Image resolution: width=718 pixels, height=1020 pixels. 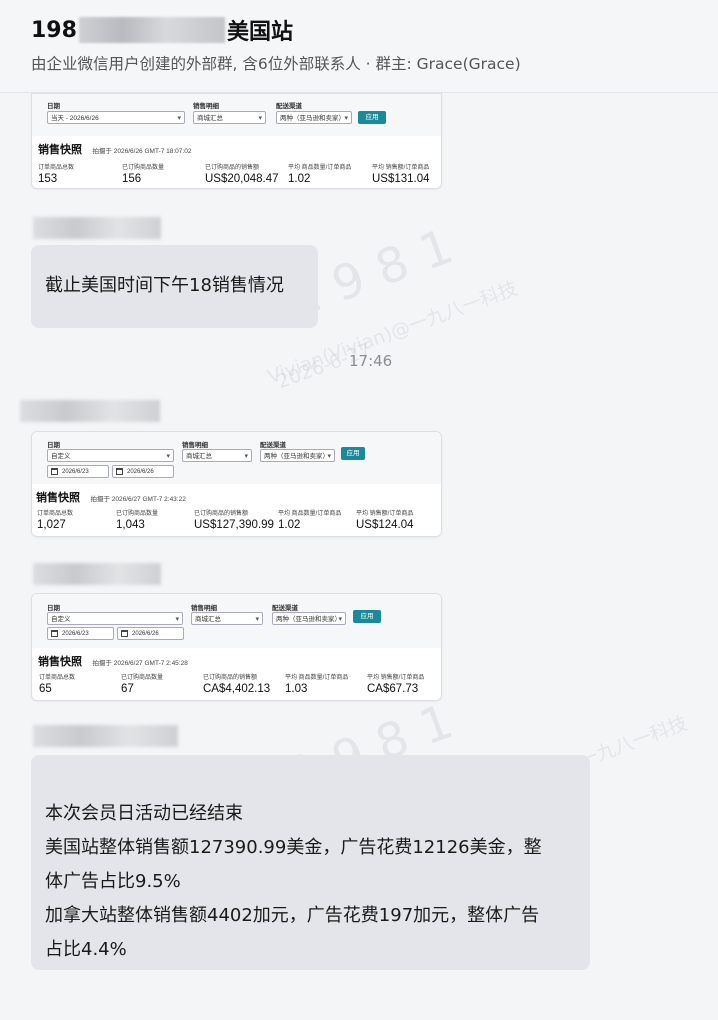 I want to click on group-title: 198 美国站, so click(x=162, y=30).